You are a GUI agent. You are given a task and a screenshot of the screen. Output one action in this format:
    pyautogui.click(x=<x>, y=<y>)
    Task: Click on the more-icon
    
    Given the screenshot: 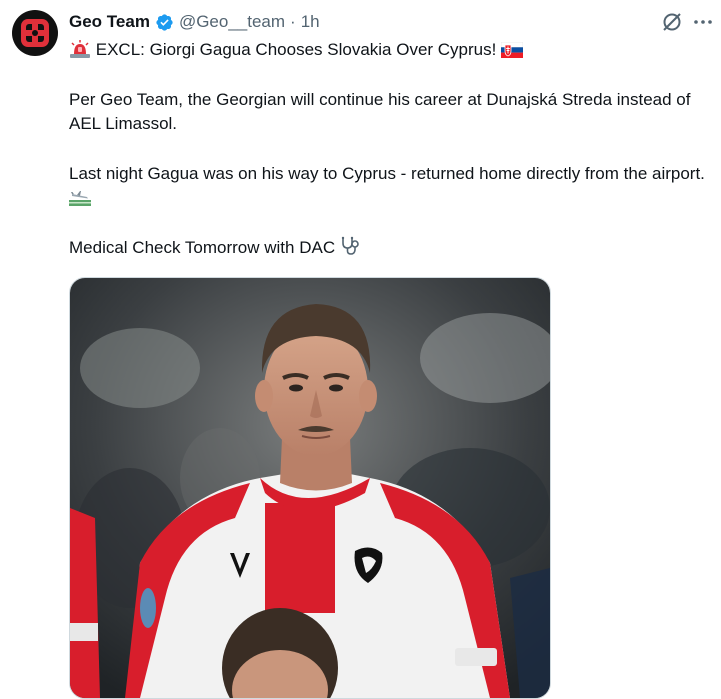 What is the action you would take?
    pyautogui.click(x=703, y=22)
    